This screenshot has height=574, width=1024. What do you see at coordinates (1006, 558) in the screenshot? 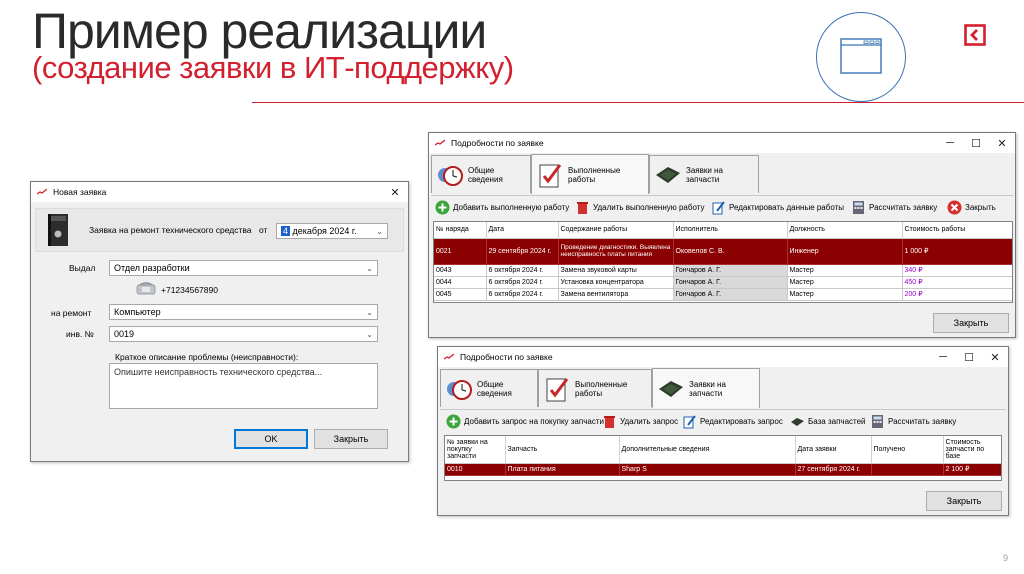
I see `page-number: 9` at bounding box center [1006, 558].